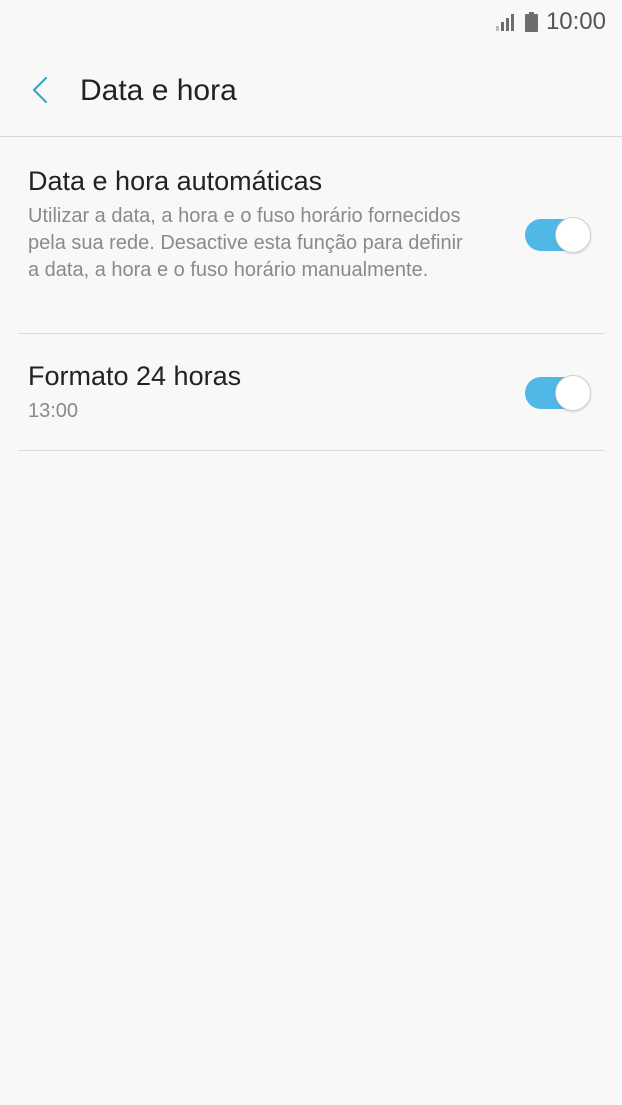  What do you see at coordinates (531, 22) in the screenshot?
I see `battery-icon` at bounding box center [531, 22].